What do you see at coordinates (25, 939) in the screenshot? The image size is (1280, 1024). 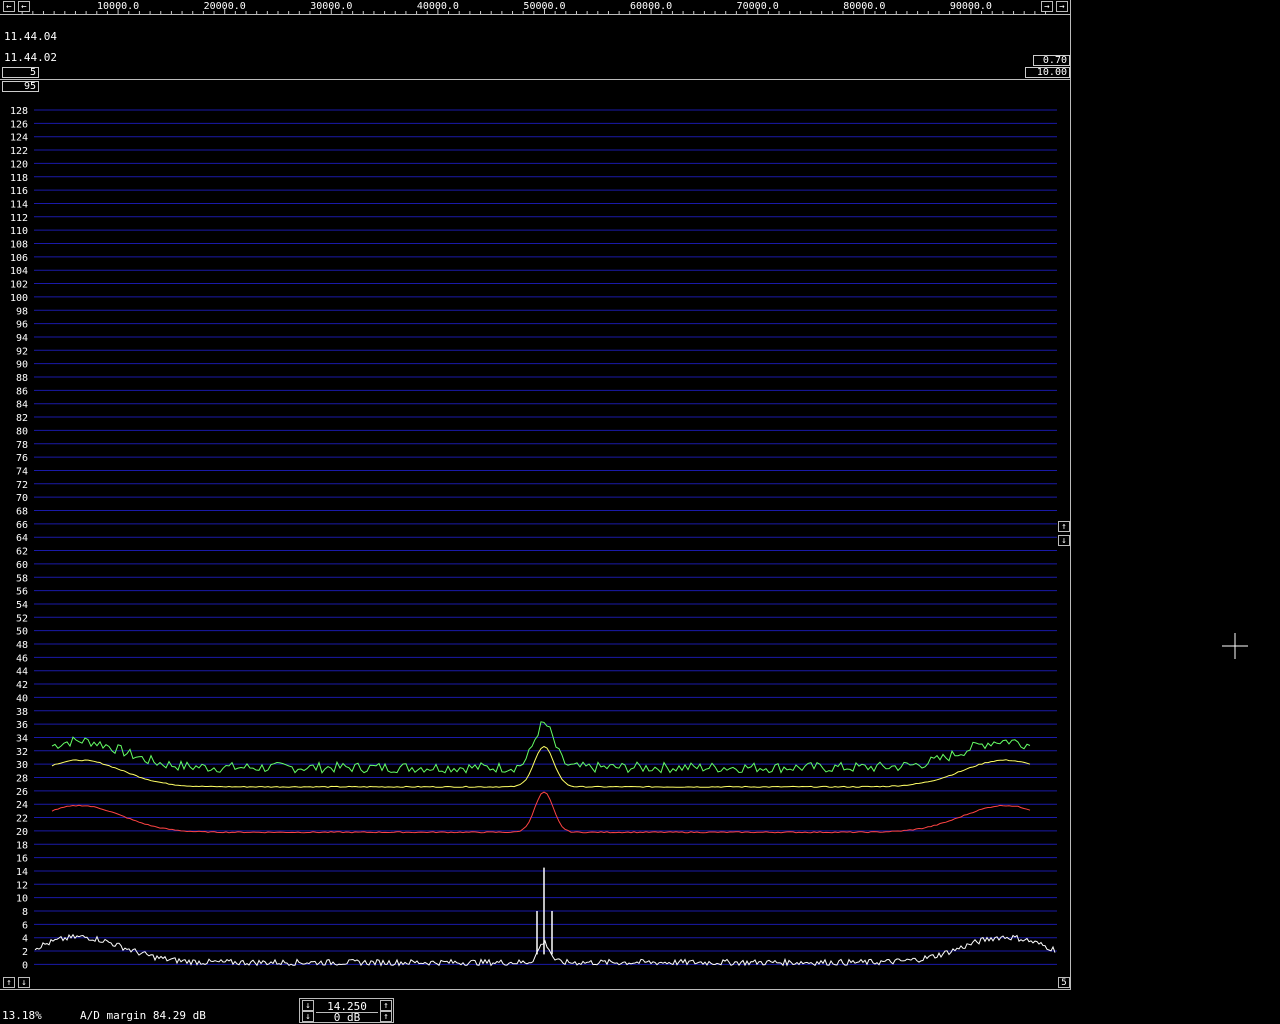 I see `amplitude-label: 4` at bounding box center [25, 939].